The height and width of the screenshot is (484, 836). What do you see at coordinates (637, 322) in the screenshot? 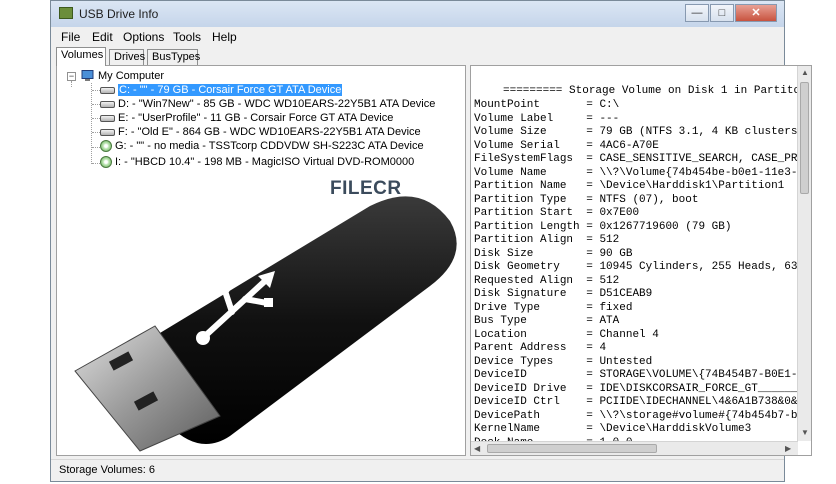
I see `detail-row: Bus Type = ATA` at bounding box center [637, 322].